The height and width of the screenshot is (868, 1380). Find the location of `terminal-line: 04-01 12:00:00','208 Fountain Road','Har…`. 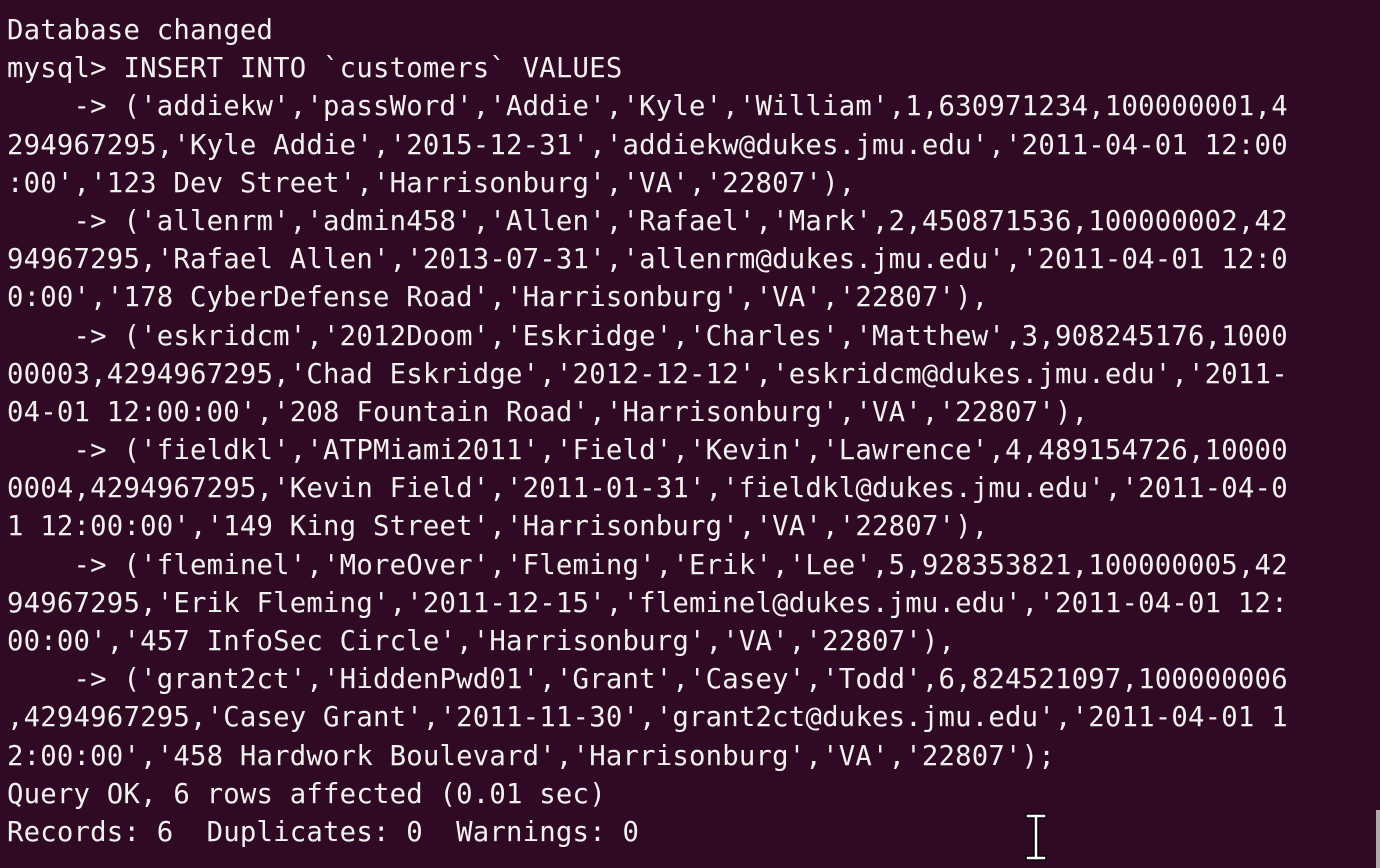

terminal-line: 04-01 12:00:00','208 Fountain Road','Har… is located at coordinates (548, 412).